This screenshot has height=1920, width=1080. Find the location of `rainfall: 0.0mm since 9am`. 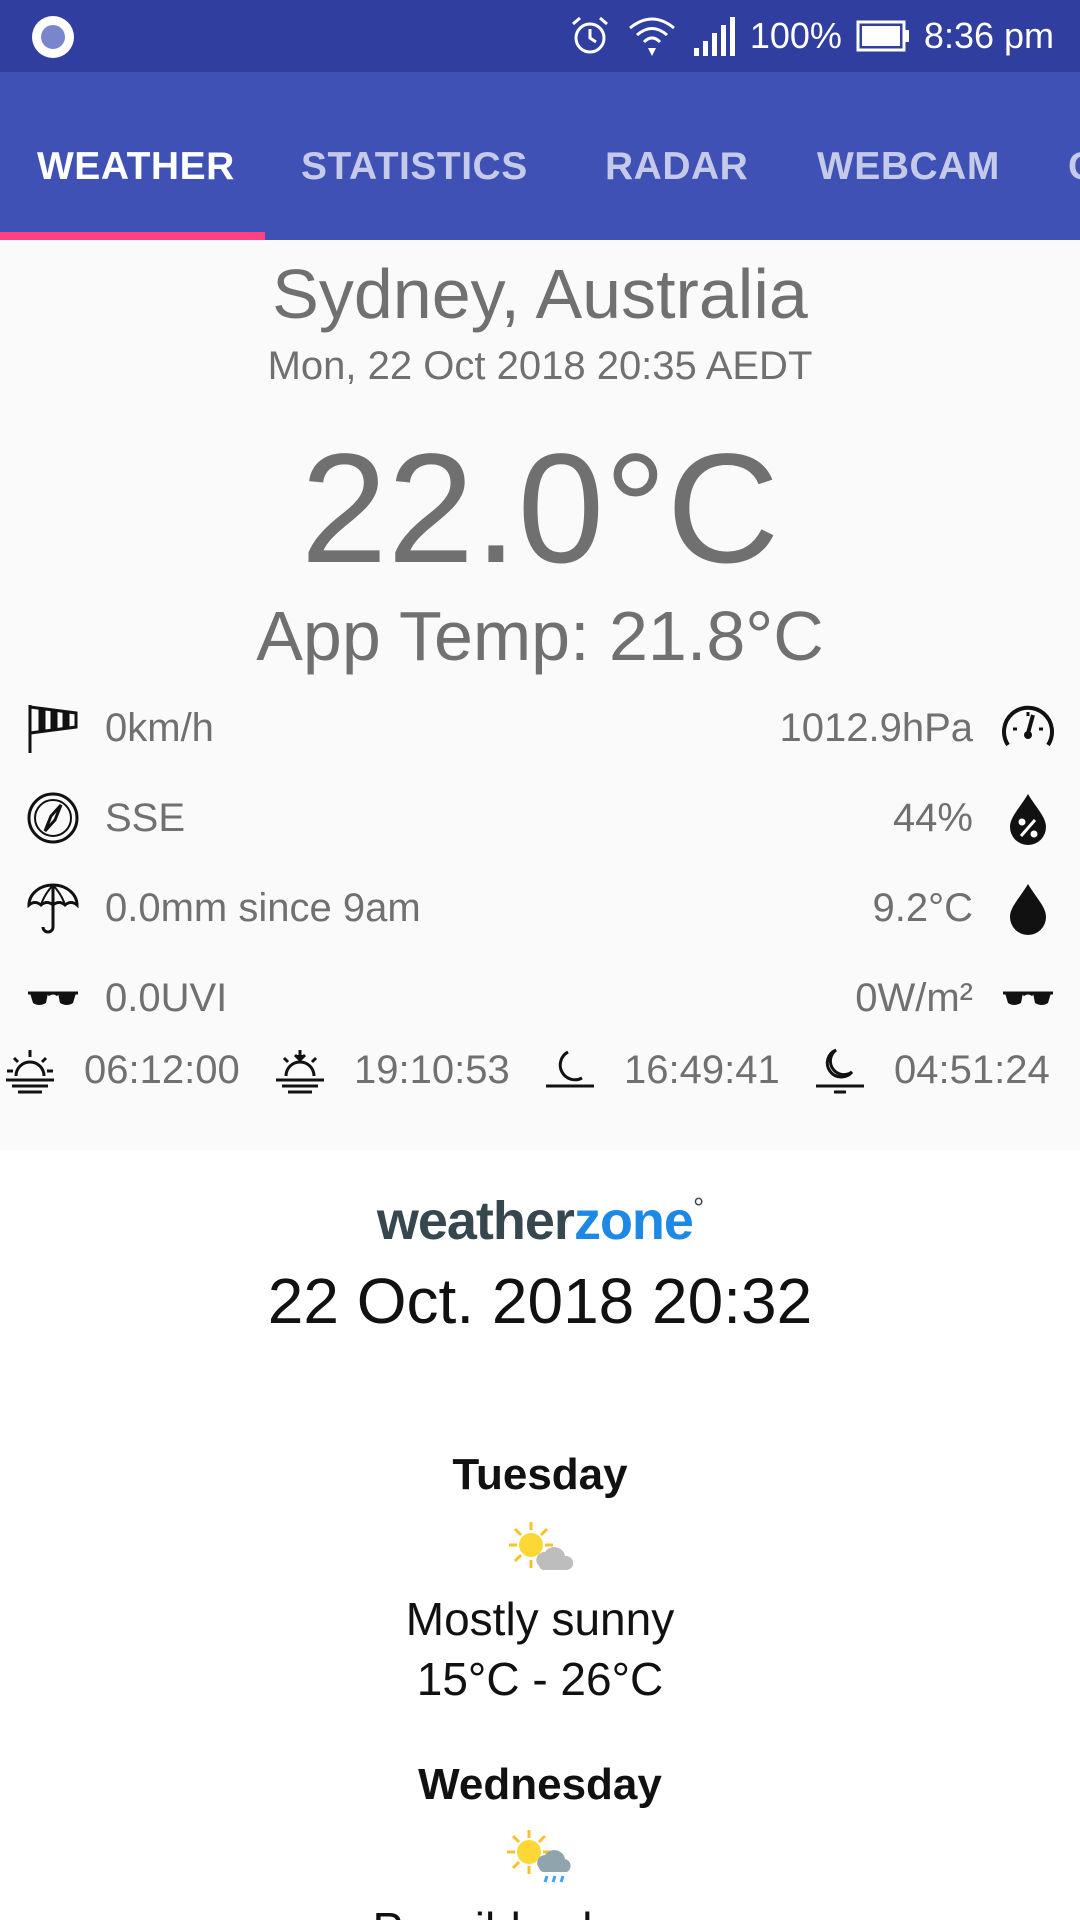

rainfall: 0.0mm since 9am is located at coordinates (263, 908).